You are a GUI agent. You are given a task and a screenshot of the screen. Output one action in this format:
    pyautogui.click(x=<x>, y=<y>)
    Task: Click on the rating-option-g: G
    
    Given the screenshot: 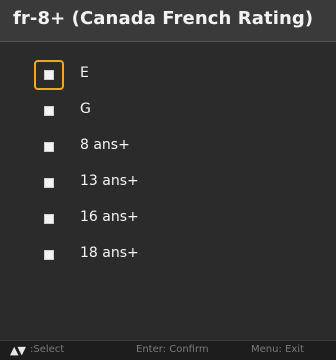 What is the action you would take?
    pyautogui.click(x=168, y=111)
    